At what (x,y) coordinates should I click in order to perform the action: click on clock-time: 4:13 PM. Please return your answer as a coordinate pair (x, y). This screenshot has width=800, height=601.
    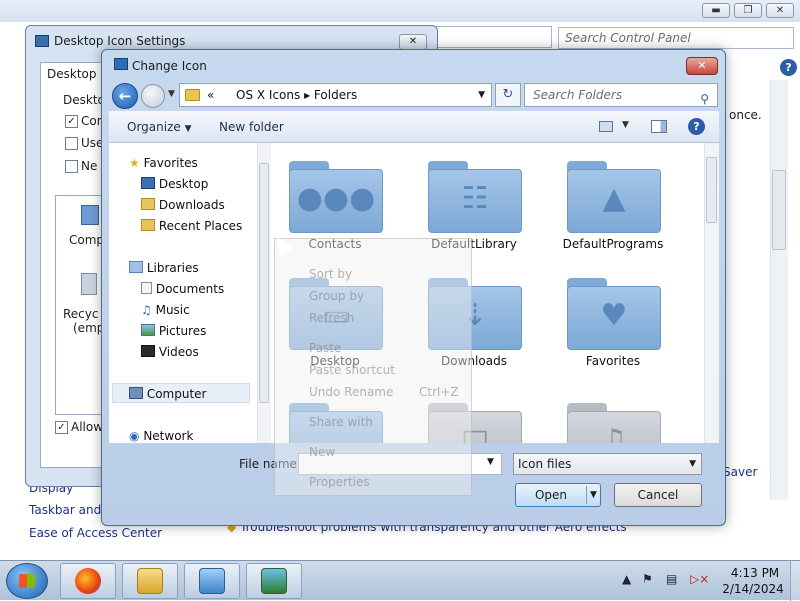
    Looking at the image, I should click on (755, 573).